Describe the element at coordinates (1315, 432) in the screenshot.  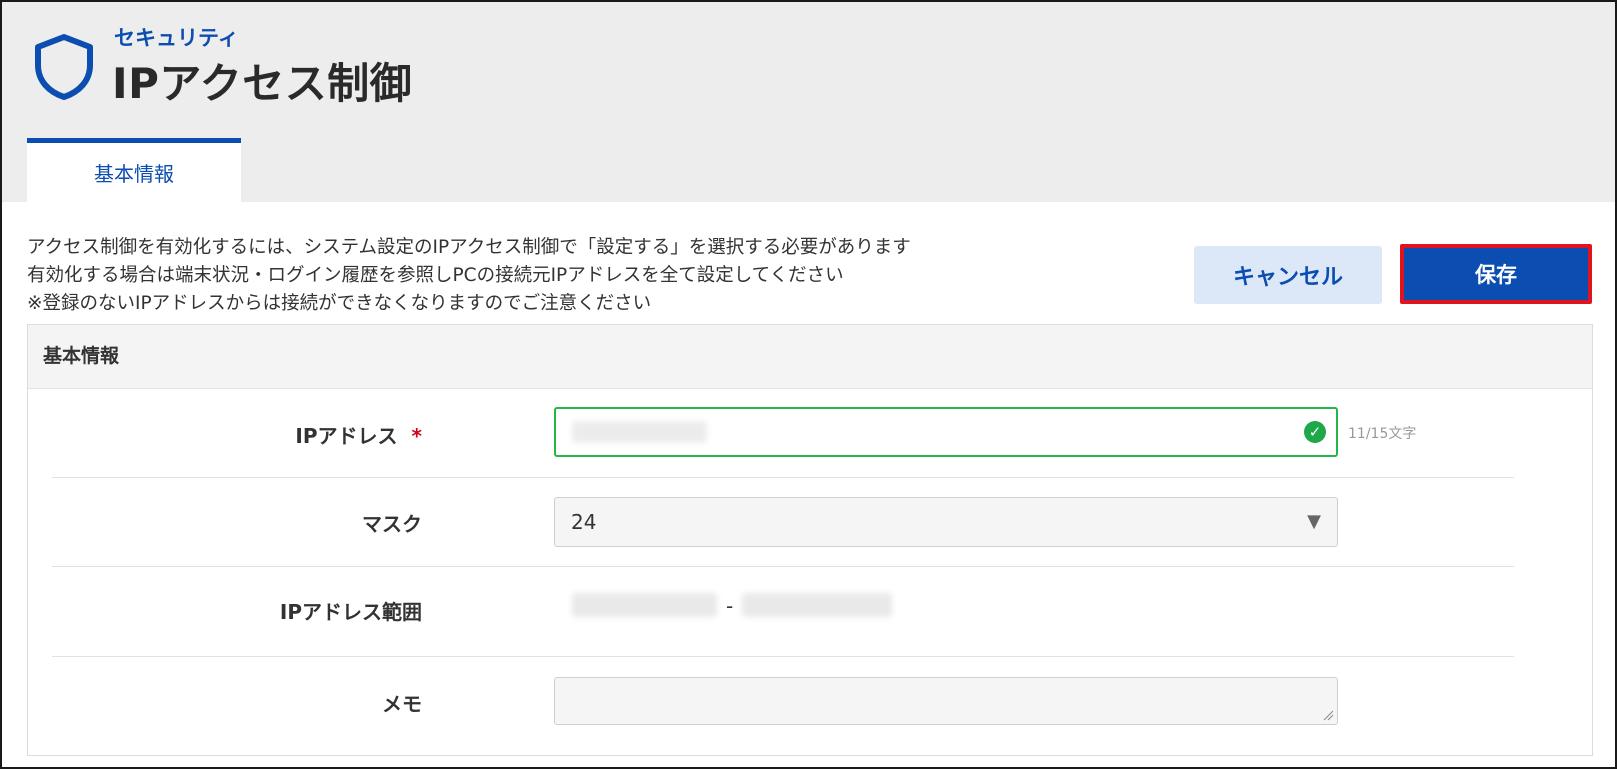
I see `check-circle-icon: ✓` at that location.